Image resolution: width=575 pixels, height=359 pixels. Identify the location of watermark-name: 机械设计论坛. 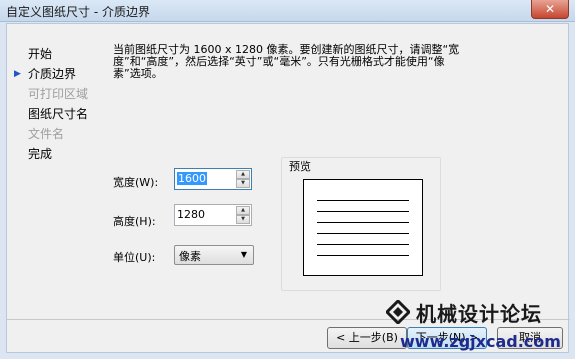
(479, 314).